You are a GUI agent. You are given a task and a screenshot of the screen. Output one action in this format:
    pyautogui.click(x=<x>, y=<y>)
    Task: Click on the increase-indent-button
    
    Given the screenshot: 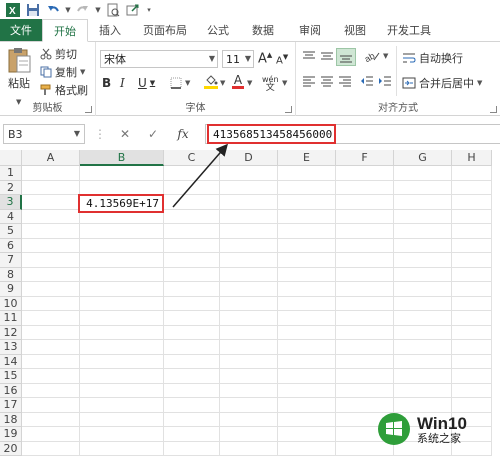 What is the action you would take?
    pyautogui.click(x=385, y=81)
    